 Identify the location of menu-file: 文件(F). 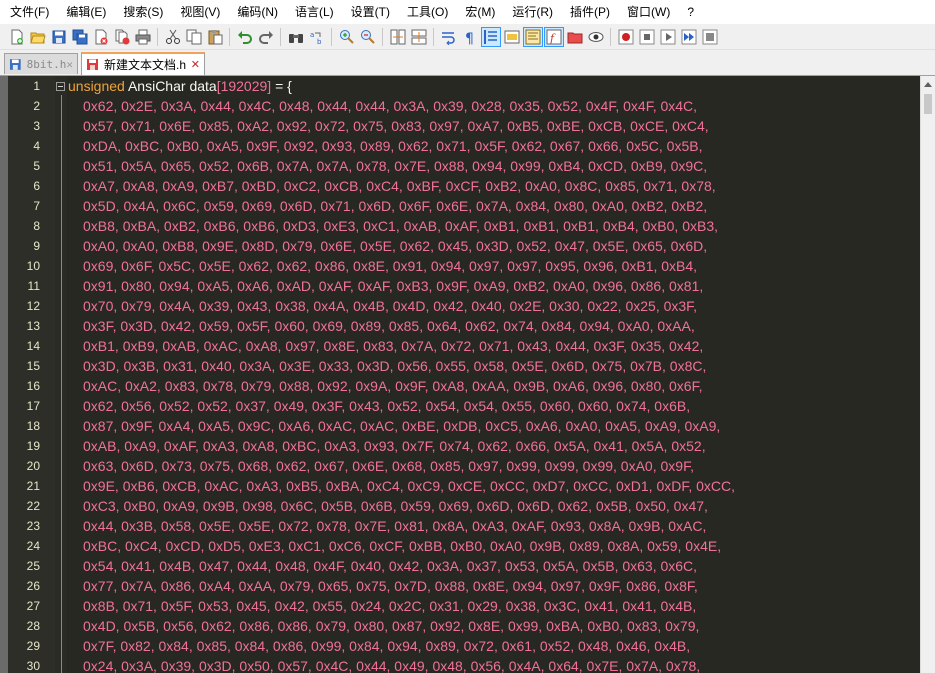
(28, 12).